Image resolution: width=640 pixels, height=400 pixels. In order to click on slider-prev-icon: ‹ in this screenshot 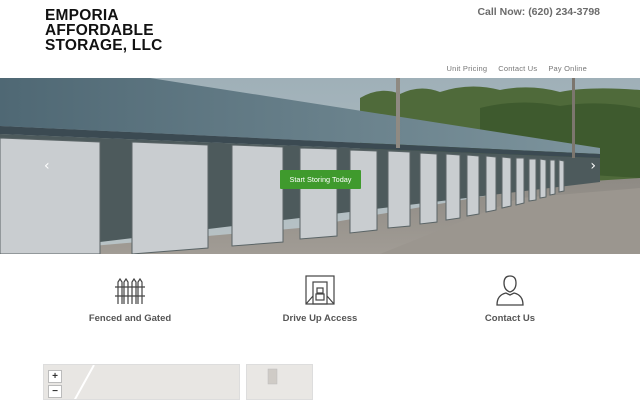, I will do `click(47, 166)`.